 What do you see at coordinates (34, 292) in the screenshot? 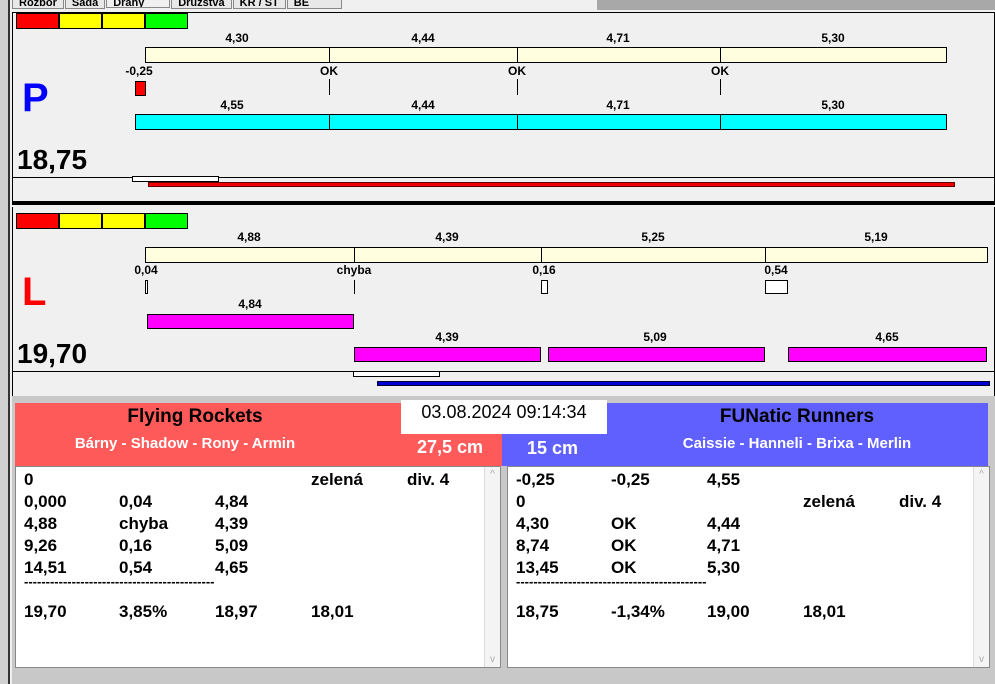
I see `lane-letter: L` at bounding box center [34, 292].